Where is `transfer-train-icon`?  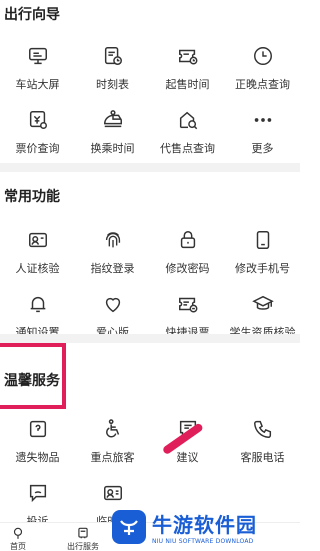
transfer-train-icon is located at coordinates (113, 120).